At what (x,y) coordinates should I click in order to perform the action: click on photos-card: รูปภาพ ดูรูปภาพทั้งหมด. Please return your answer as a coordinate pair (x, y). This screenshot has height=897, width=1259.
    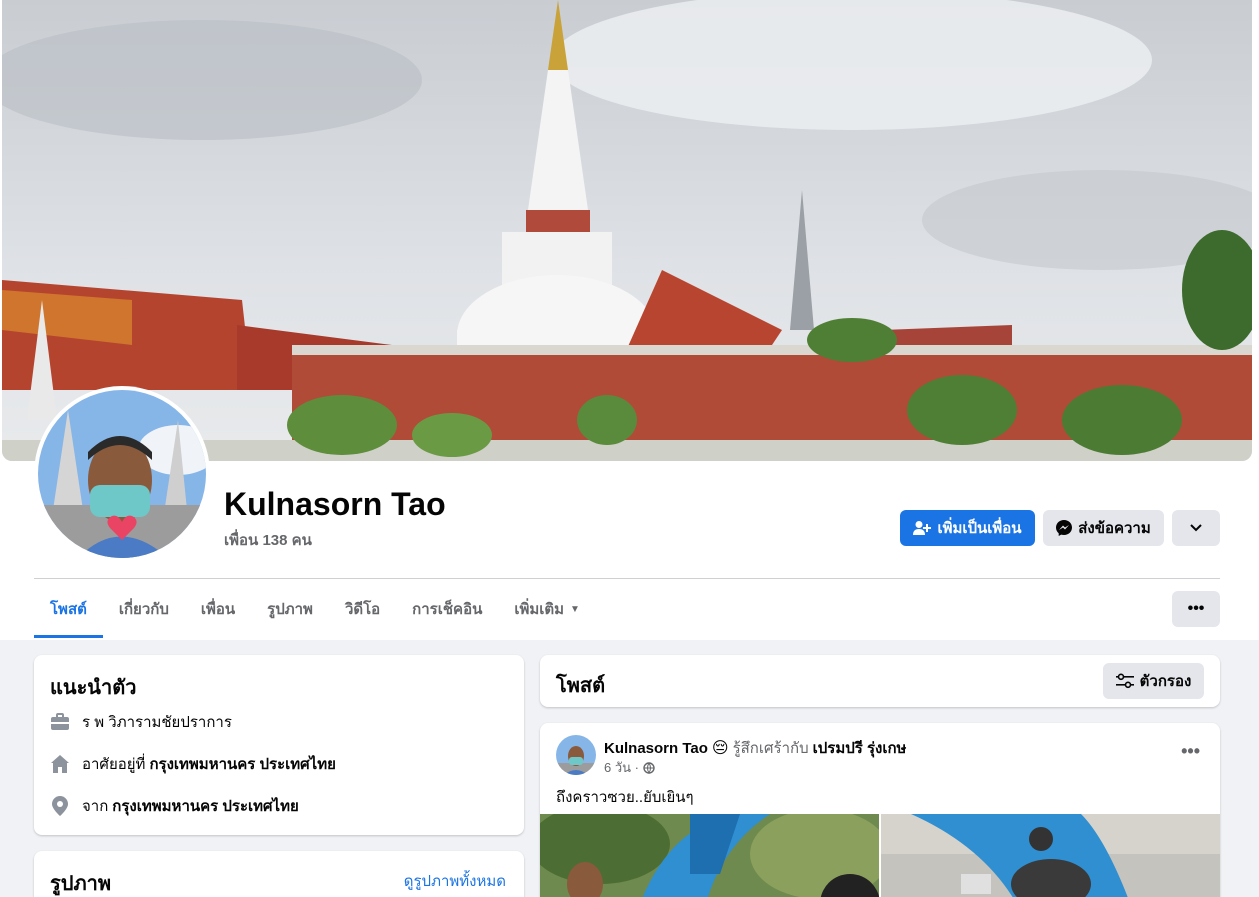
    Looking at the image, I should click on (279, 874).